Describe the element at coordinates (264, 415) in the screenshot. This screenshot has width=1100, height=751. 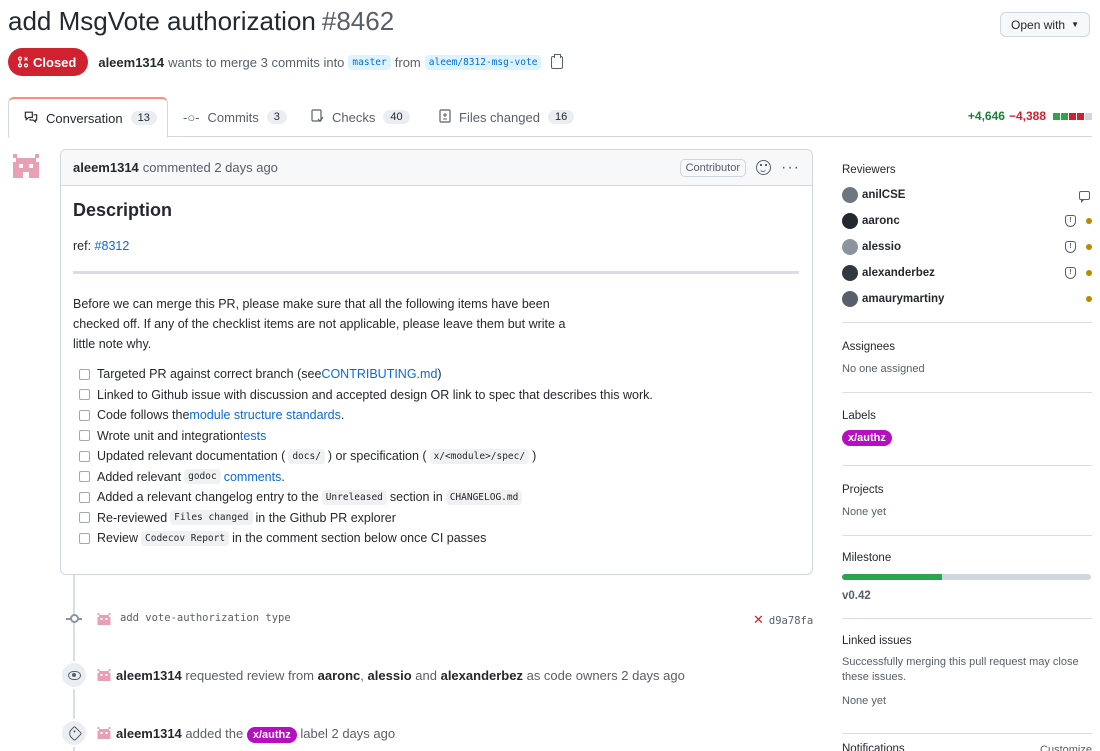
I see `checklist-link: module structure standards` at that location.